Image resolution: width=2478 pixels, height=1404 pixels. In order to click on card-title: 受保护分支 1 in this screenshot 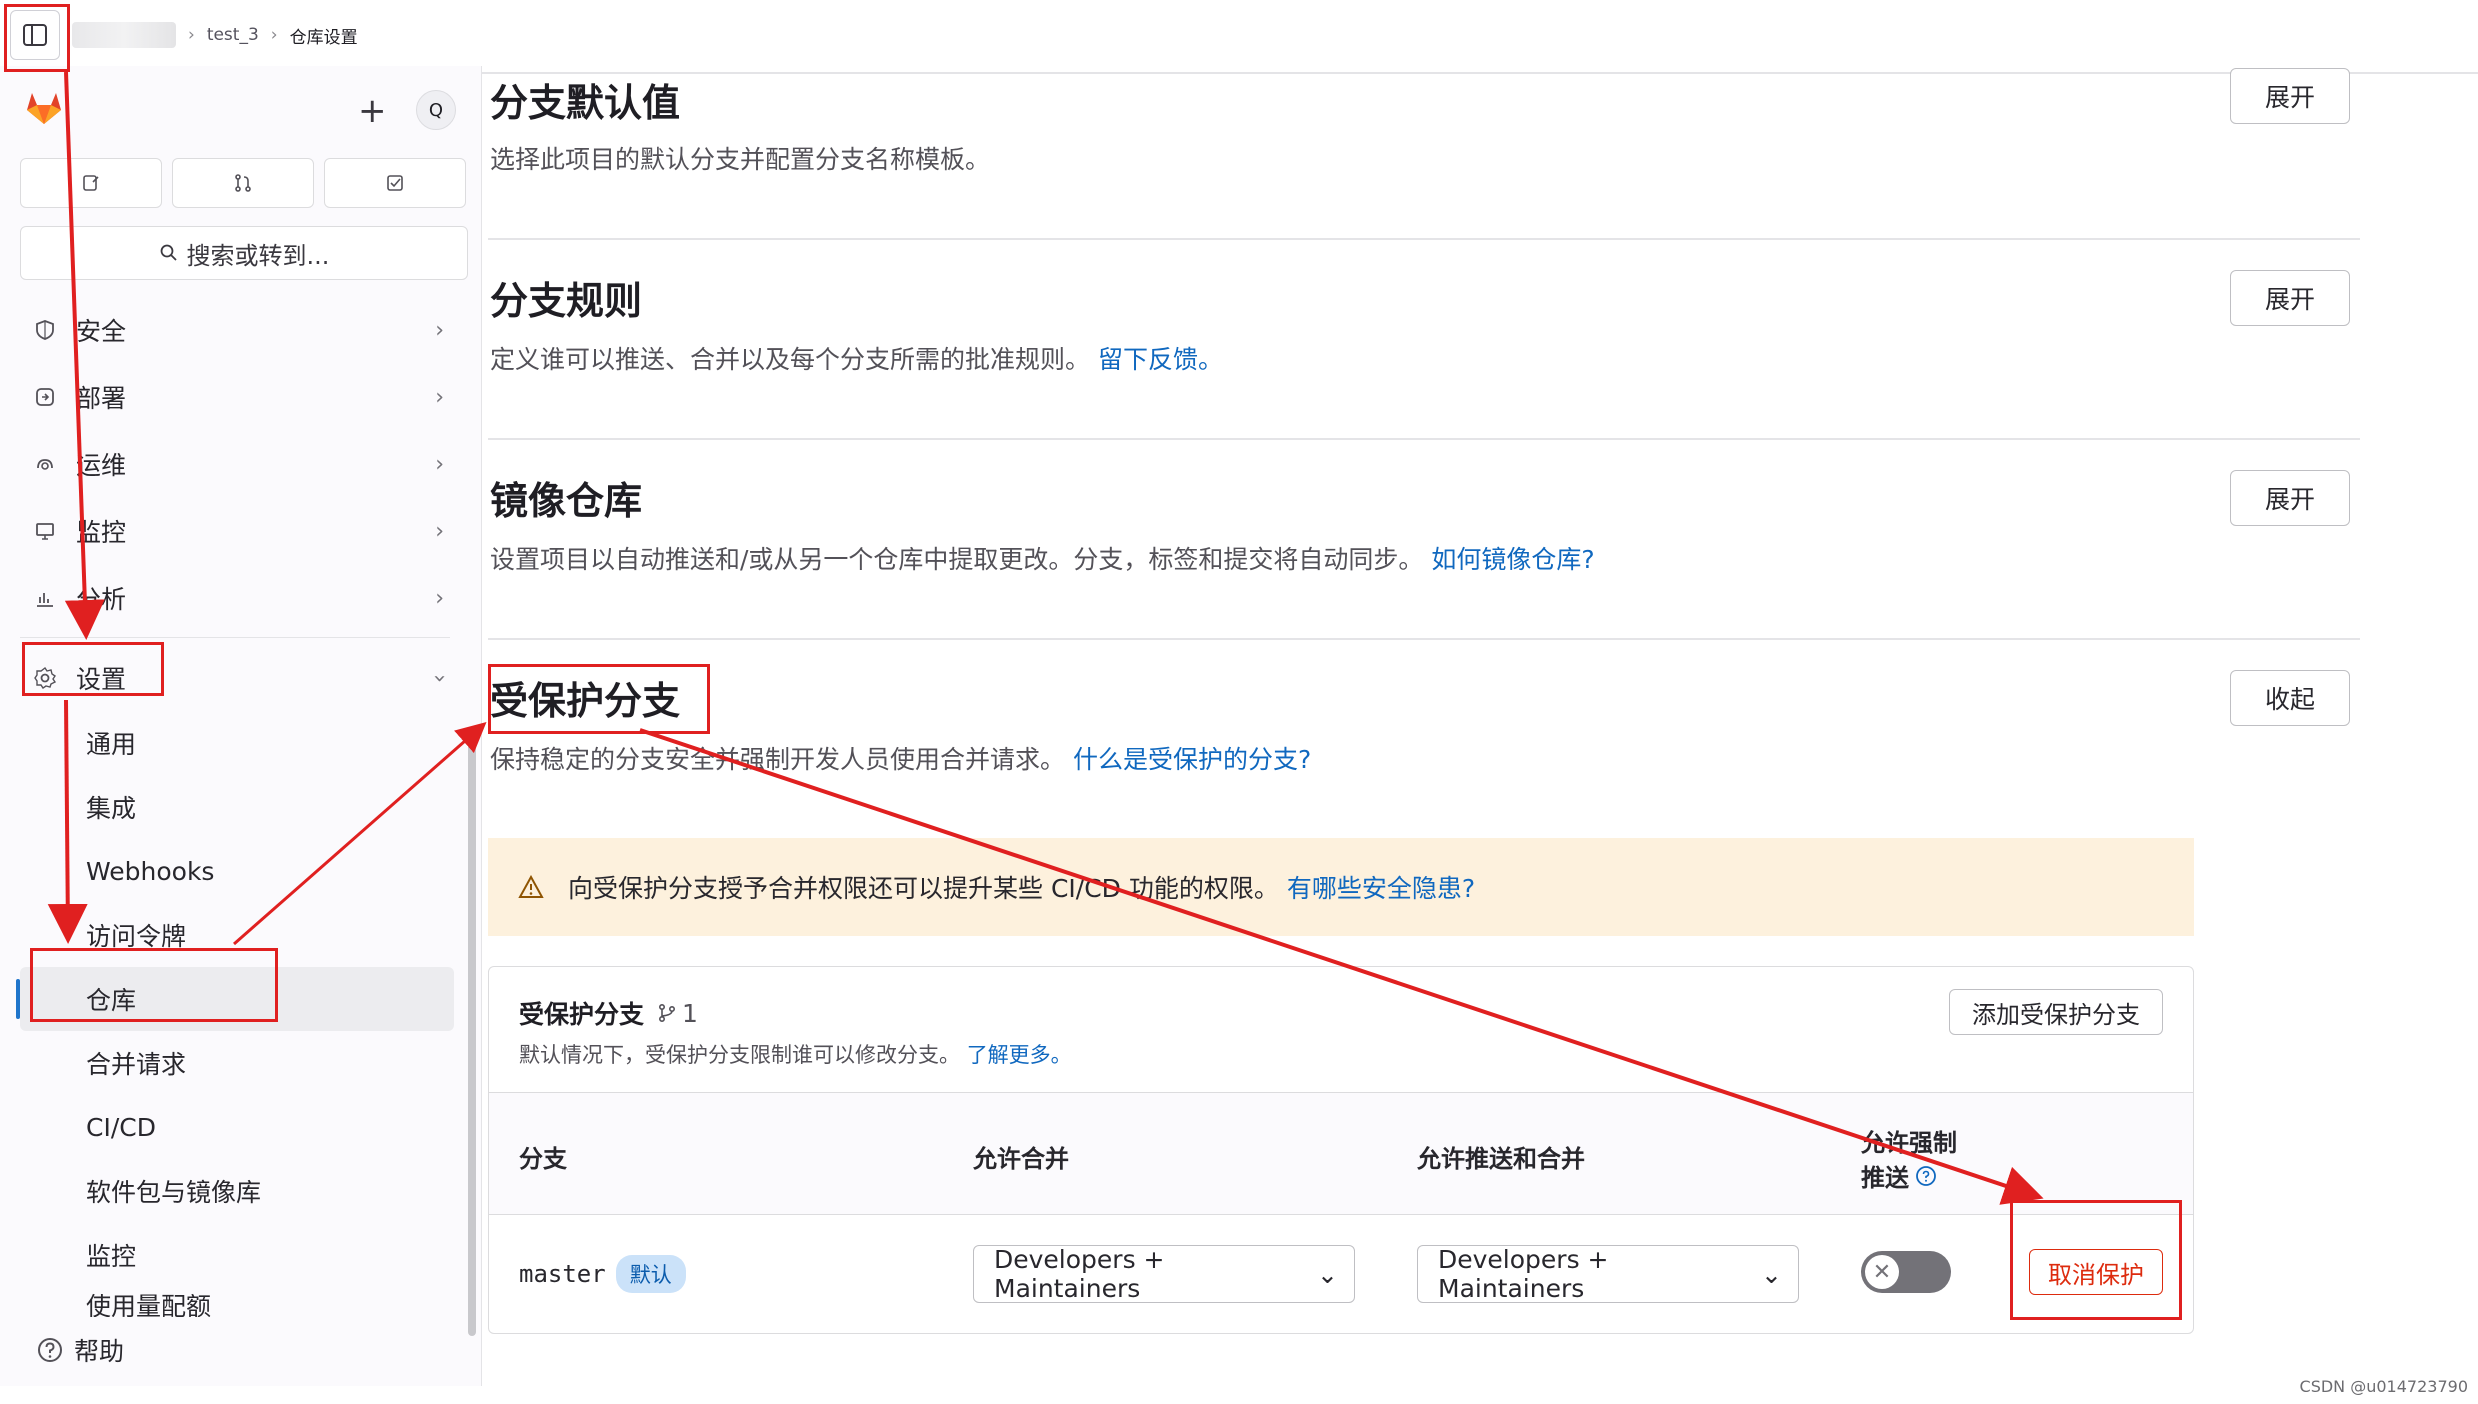, I will do `click(608, 1014)`.